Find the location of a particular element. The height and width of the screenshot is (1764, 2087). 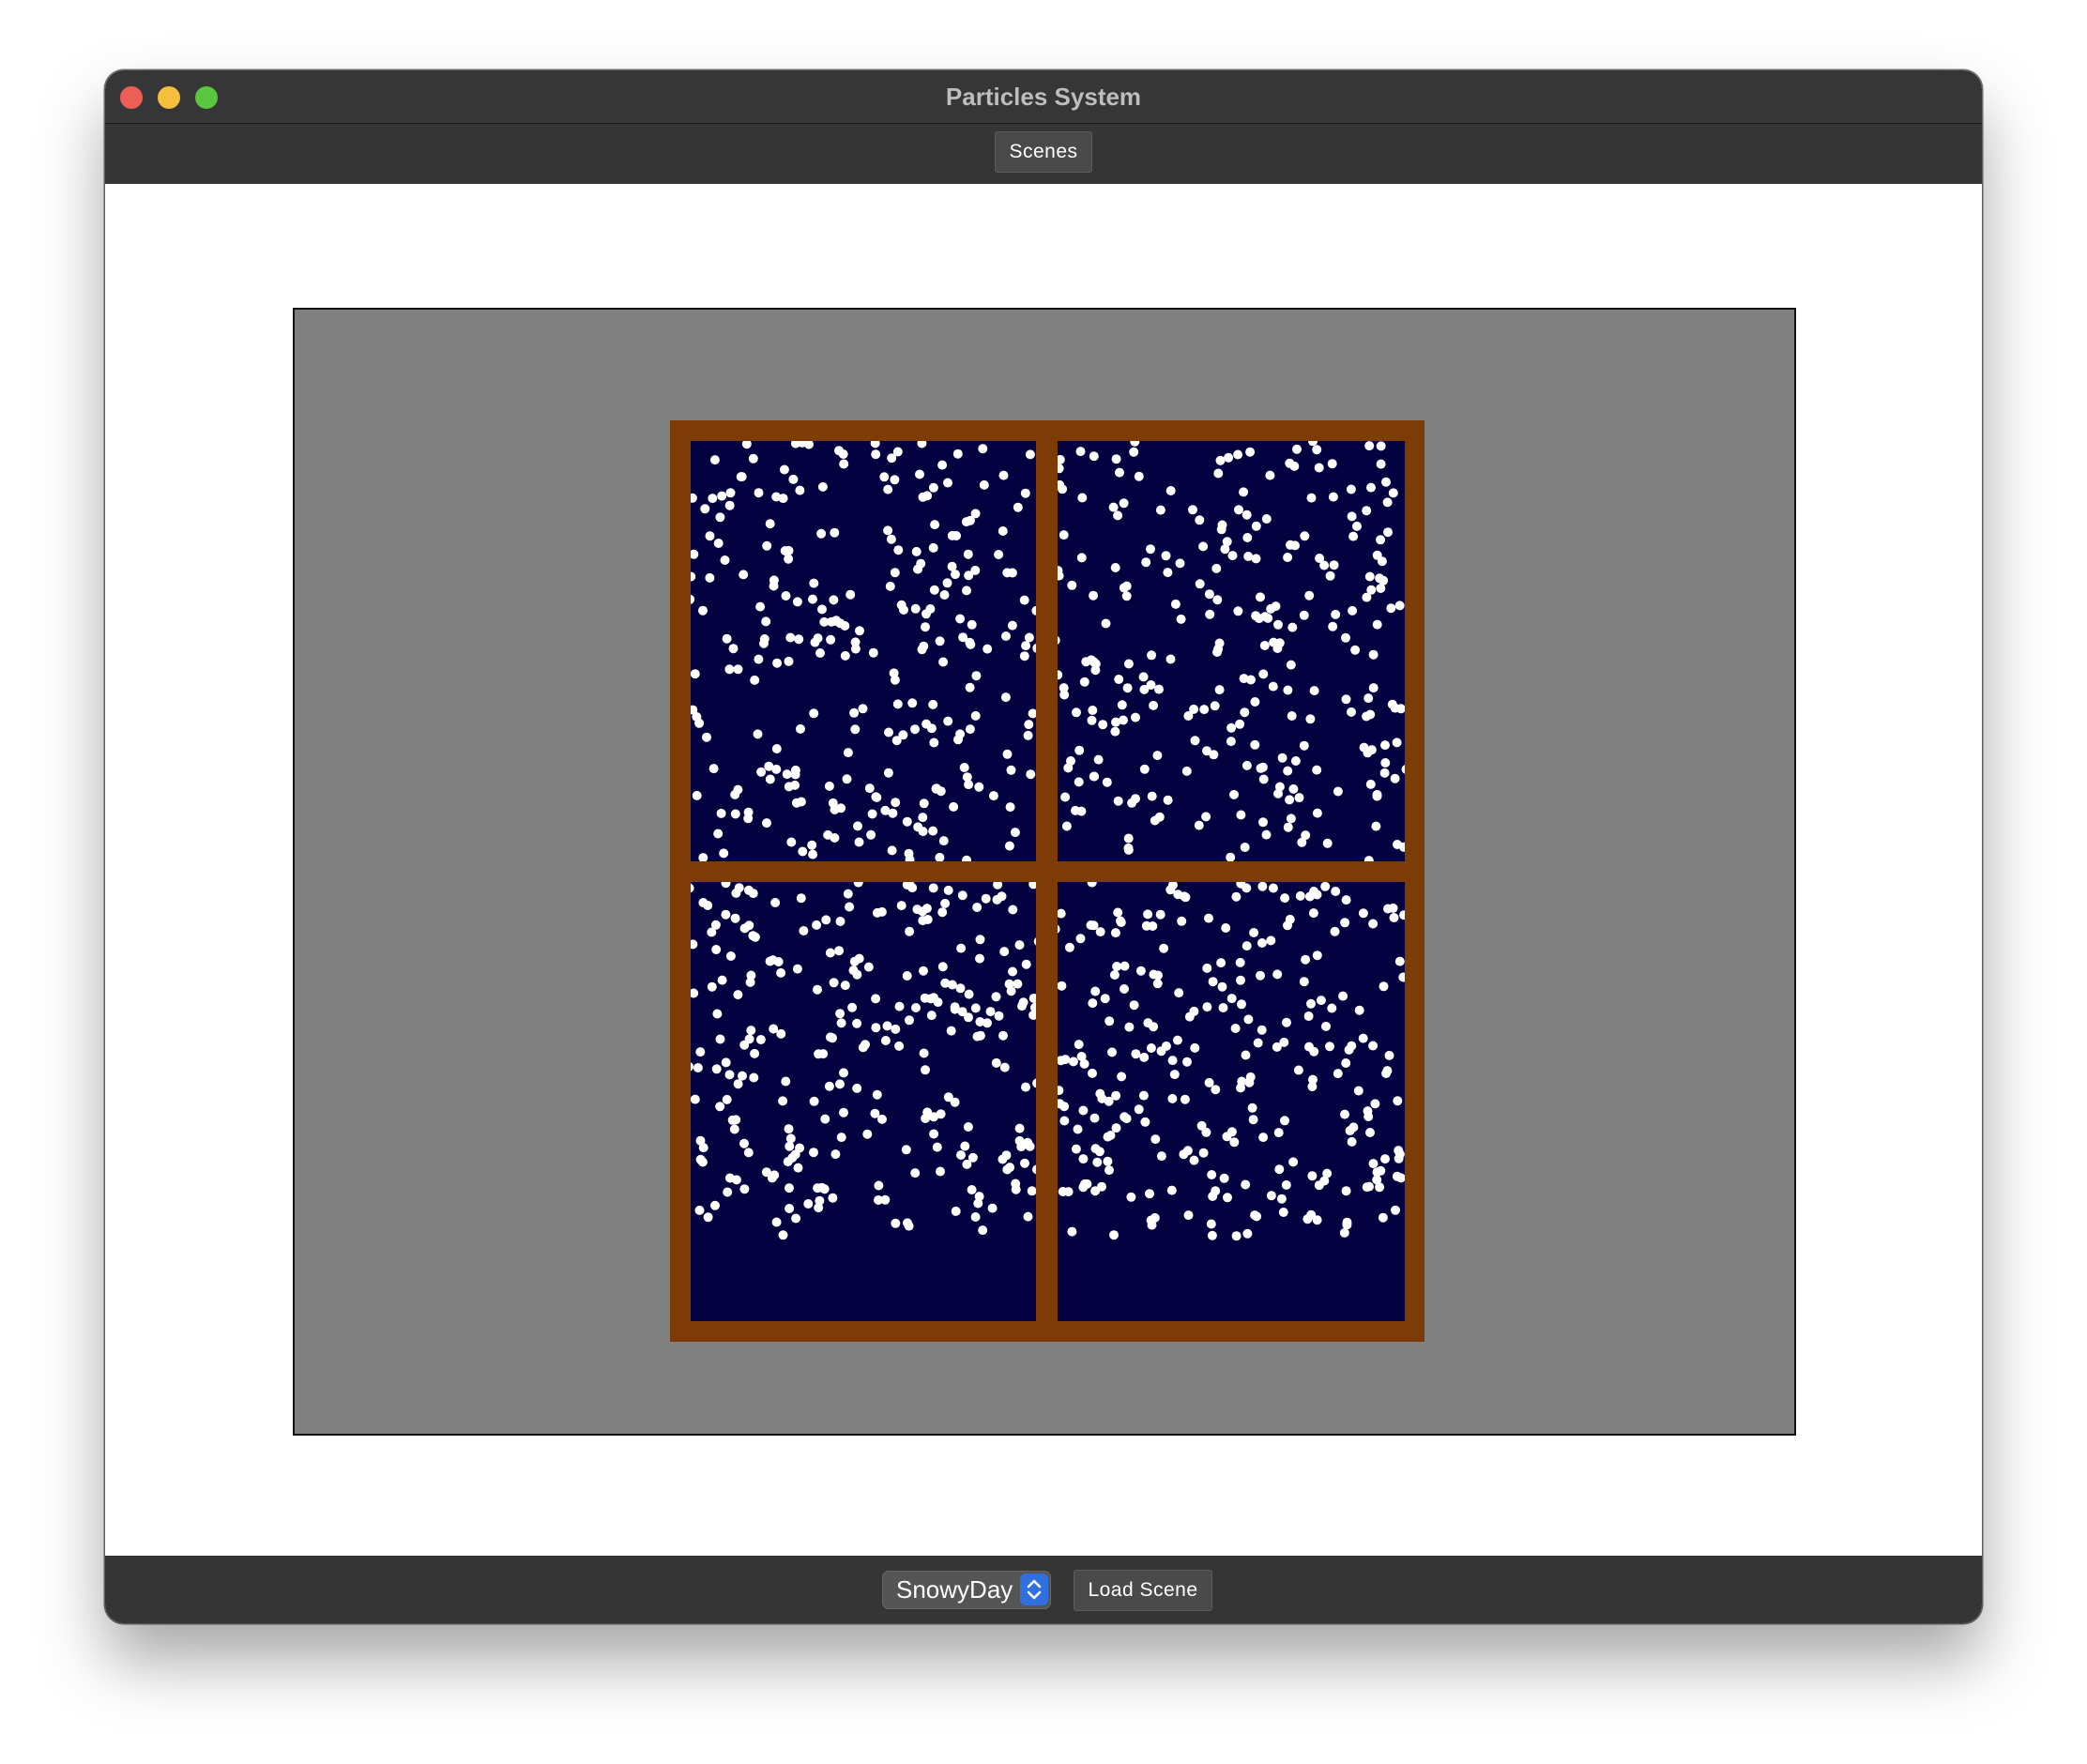

window-title: Particles System is located at coordinates (1043, 97).